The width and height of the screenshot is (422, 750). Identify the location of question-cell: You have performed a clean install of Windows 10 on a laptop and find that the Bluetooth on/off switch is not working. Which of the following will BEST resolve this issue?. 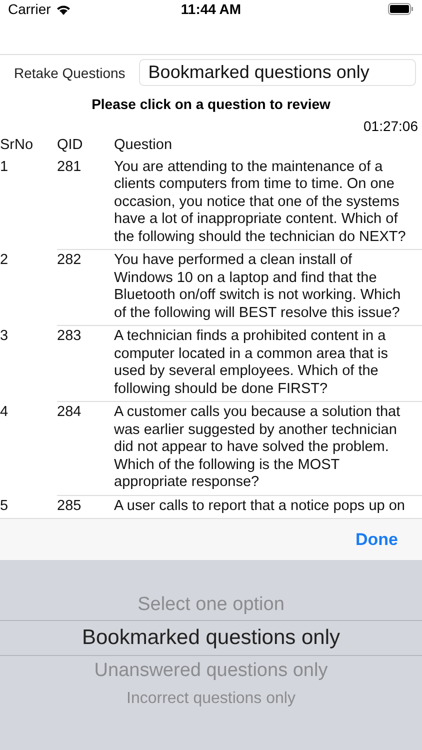
(268, 288).